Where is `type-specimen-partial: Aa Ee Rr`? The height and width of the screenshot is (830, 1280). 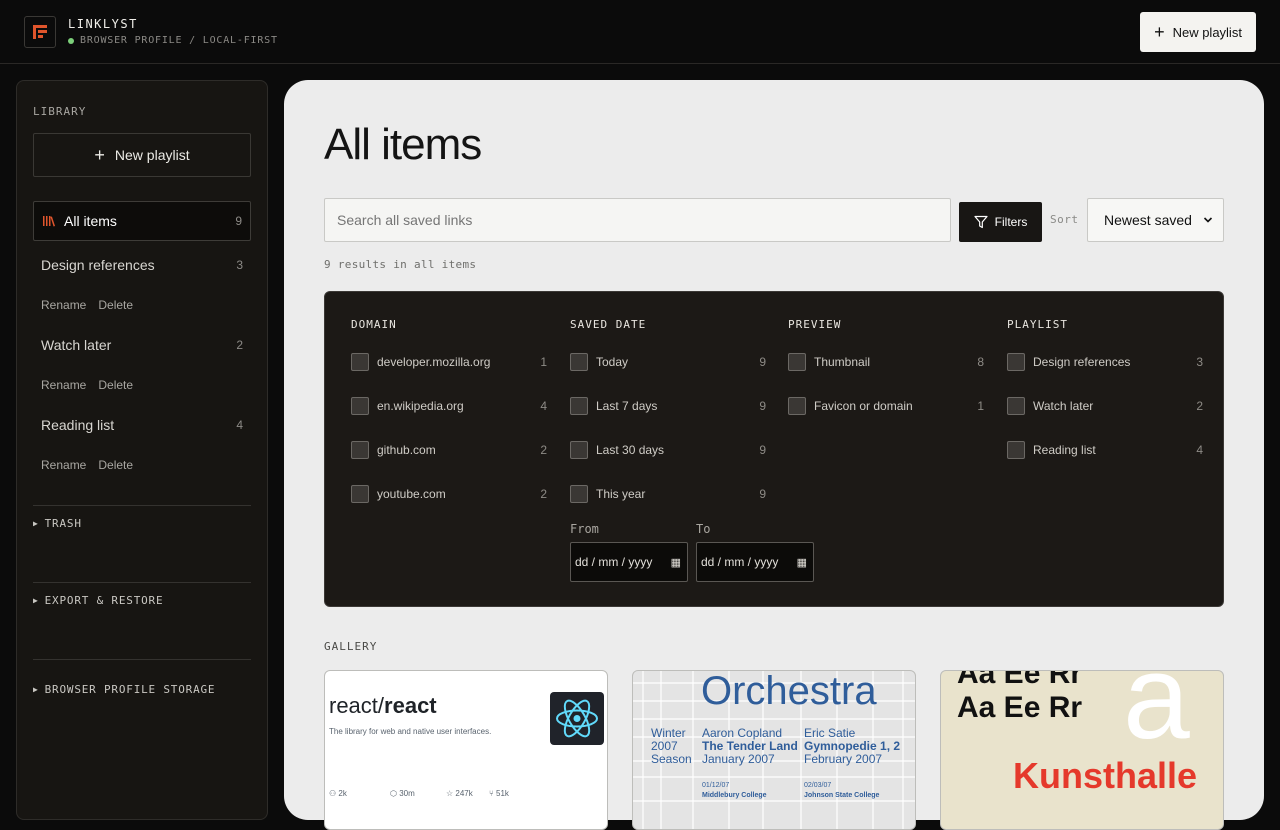 type-specimen-partial: Aa Ee Rr is located at coordinates (1020, 680).